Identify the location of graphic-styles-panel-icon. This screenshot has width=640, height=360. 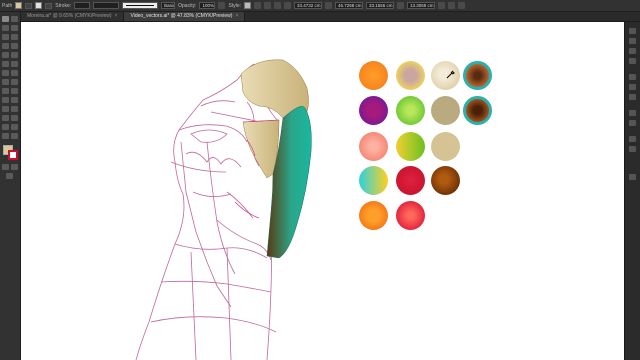
(632, 123).